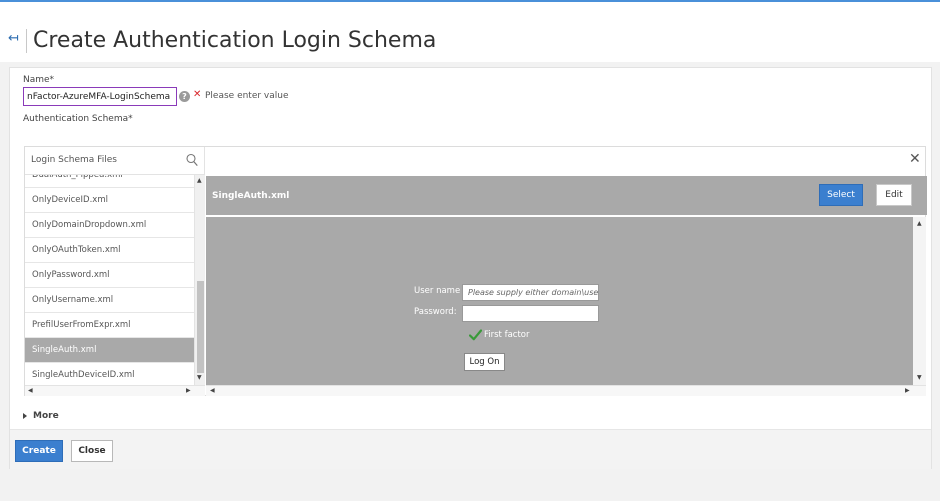  What do you see at coordinates (46, 416) in the screenshot?
I see `more-toggle: More` at bounding box center [46, 416].